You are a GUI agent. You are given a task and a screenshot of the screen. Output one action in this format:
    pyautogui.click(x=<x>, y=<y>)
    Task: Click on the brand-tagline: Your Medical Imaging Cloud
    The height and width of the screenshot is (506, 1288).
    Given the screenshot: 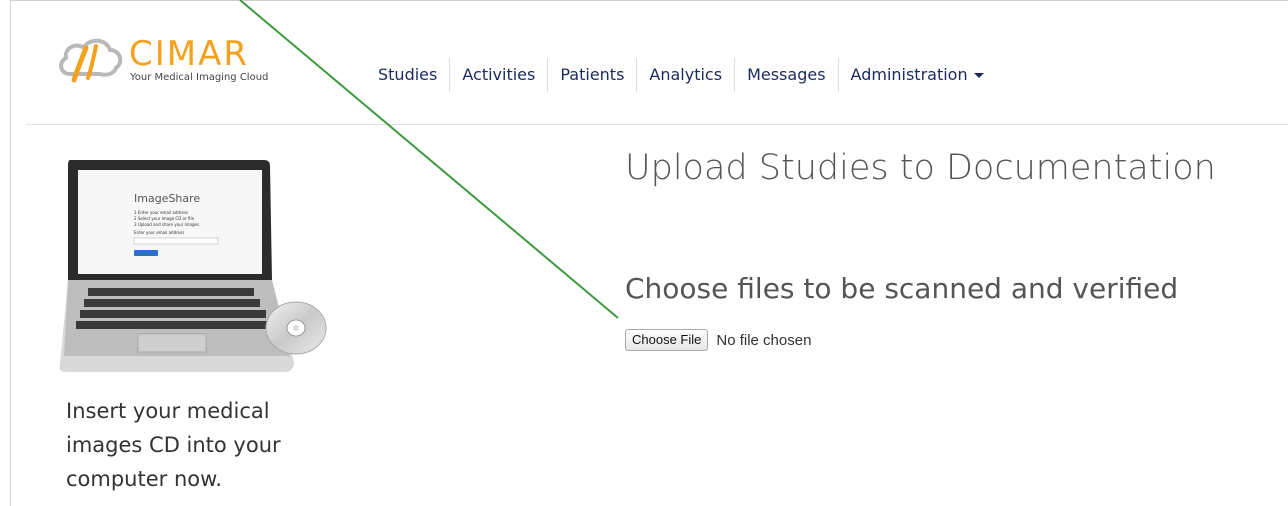 What is the action you would take?
    pyautogui.click(x=199, y=77)
    